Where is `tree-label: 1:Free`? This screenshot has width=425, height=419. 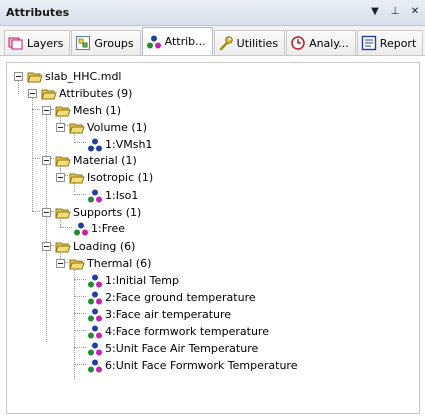
tree-label: 1:Free is located at coordinates (108, 228).